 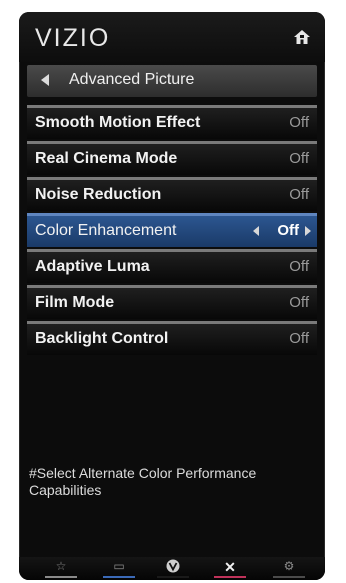 What do you see at coordinates (102, 338) in the screenshot?
I see `menu-item-label: Backlight Control` at bounding box center [102, 338].